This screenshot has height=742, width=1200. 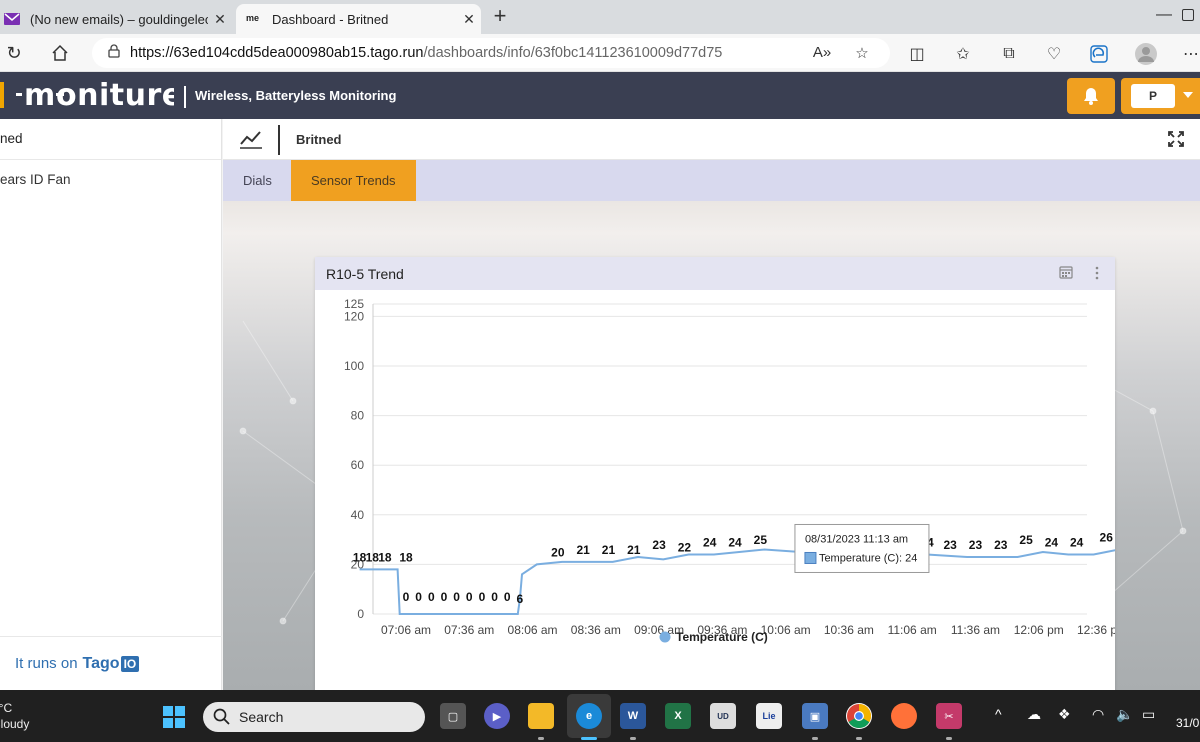 What do you see at coordinates (314, 717) in the screenshot?
I see `taskbar-search: Search` at bounding box center [314, 717].